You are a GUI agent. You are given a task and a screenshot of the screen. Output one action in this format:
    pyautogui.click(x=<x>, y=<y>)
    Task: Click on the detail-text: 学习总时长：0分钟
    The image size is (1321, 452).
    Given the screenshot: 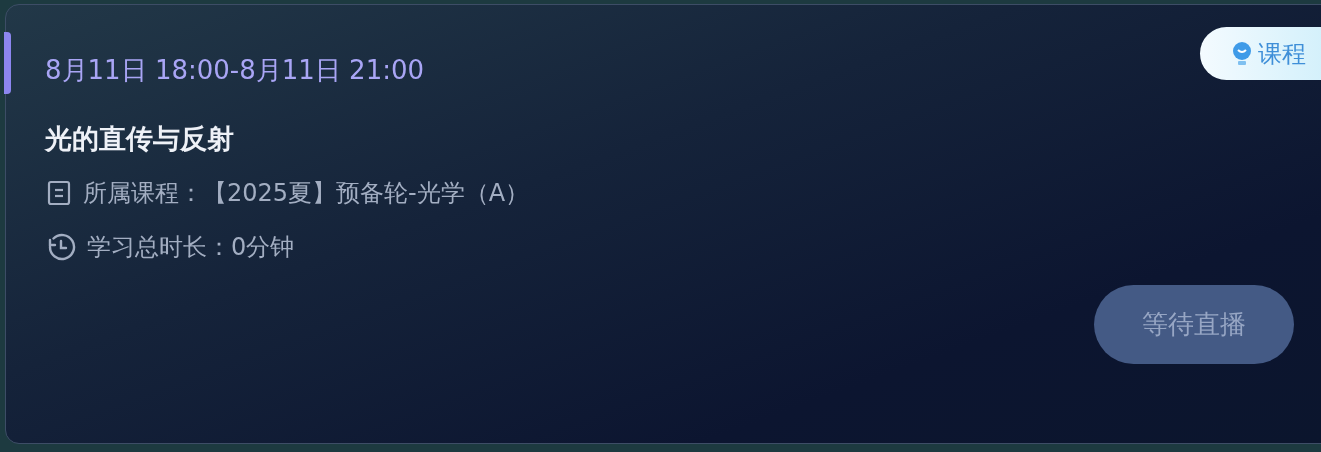 What is the action you would take?
    pyautogui.click(x=191, y=247)
    